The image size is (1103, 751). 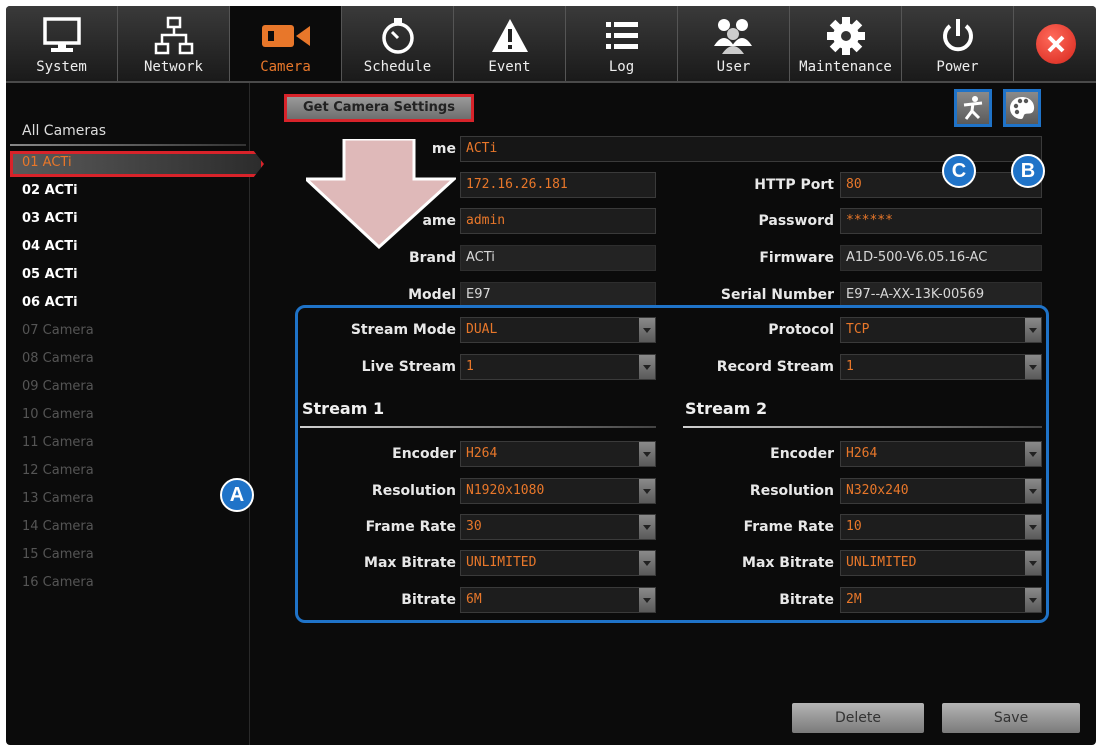 I want to click on tab-schedule: Schedule, so click(x=398, y=43).